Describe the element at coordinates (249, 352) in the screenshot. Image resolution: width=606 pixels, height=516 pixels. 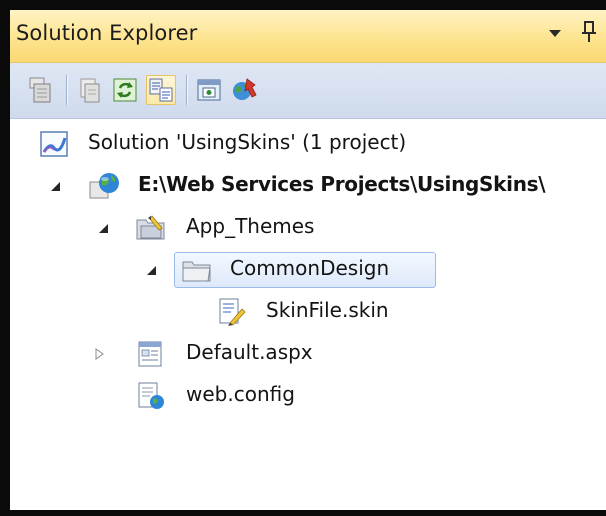
I see `tree-node-label: Default.aspx` at that location.